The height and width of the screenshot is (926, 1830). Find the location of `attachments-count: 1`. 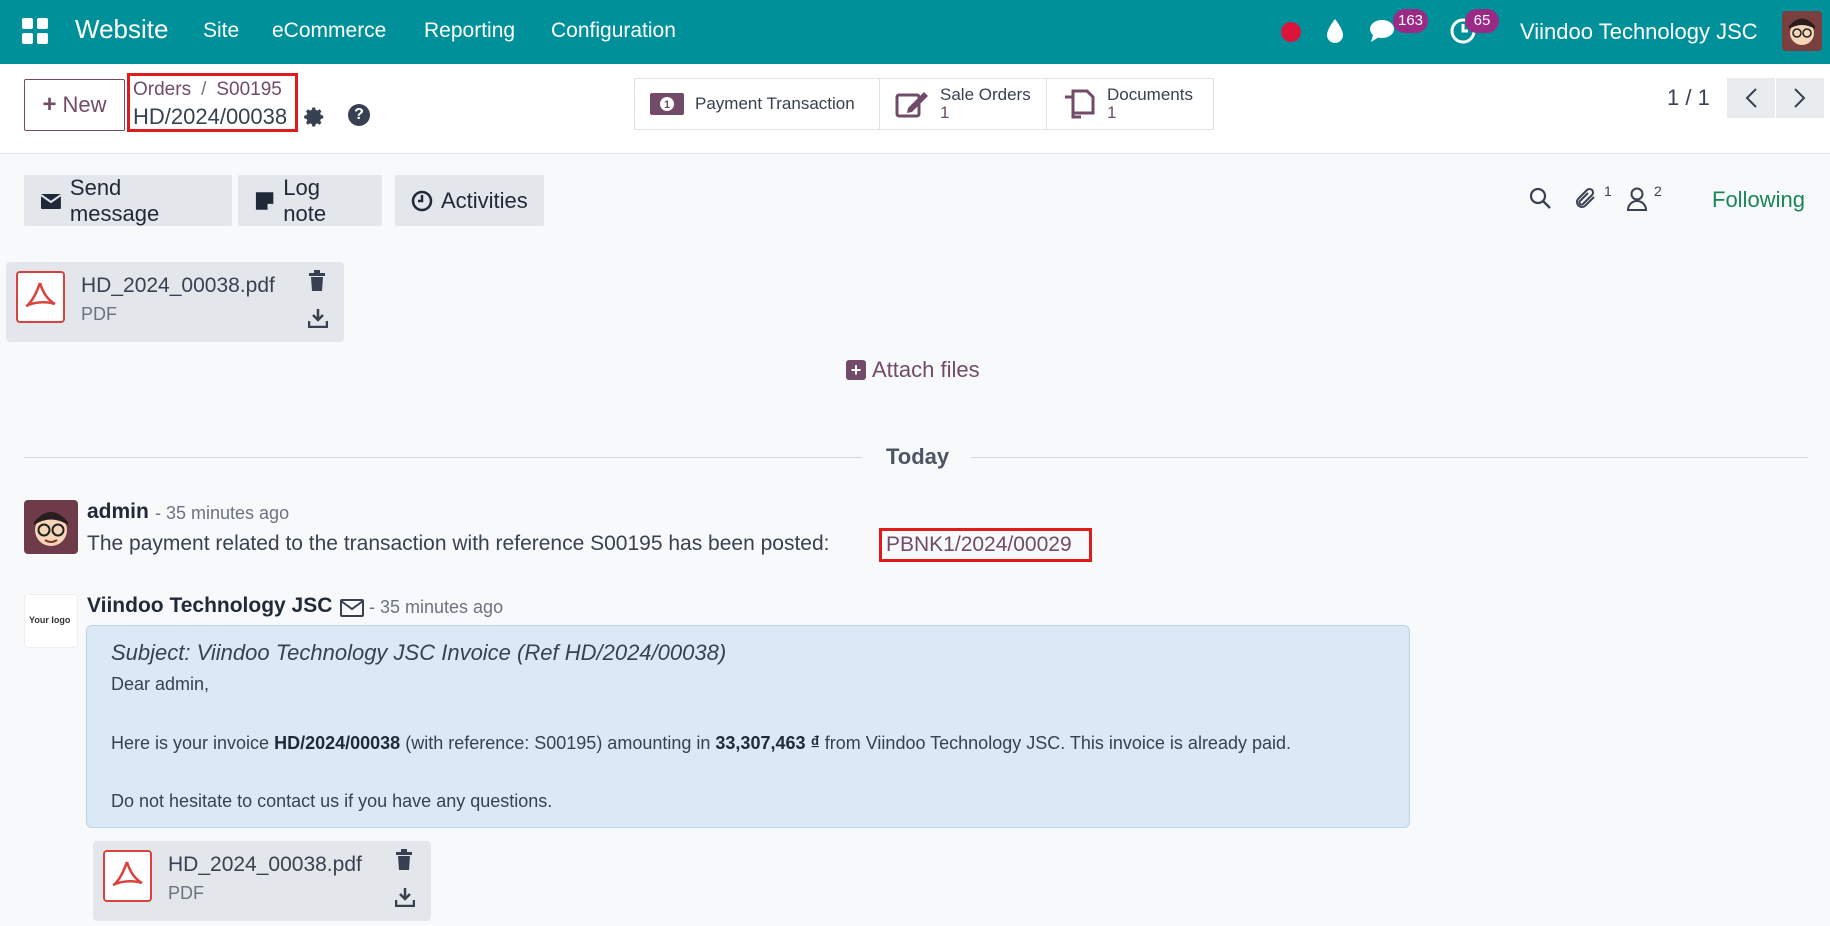

attachments-count: 1 is located at coordinates (1608, 191).